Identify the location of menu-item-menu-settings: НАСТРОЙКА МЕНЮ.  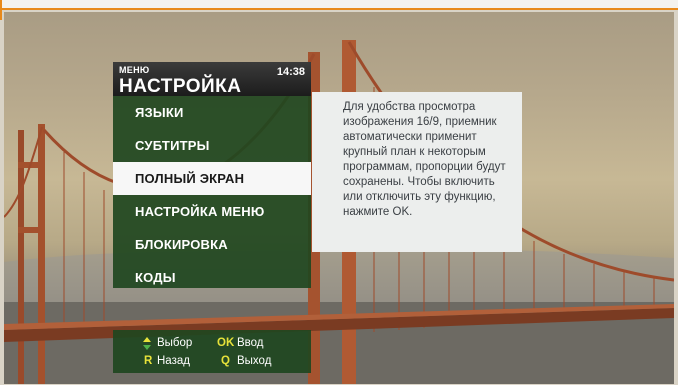
(212, 211).